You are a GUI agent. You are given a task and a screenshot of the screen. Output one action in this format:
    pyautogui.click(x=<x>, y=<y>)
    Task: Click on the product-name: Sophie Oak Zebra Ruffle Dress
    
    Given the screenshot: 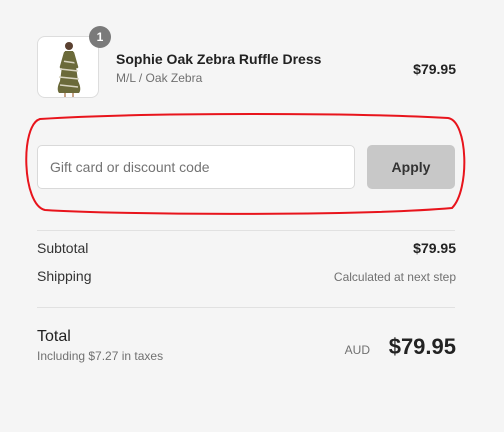 What is the action you would take?
    pyautogui.click(x=219, y=59)
    